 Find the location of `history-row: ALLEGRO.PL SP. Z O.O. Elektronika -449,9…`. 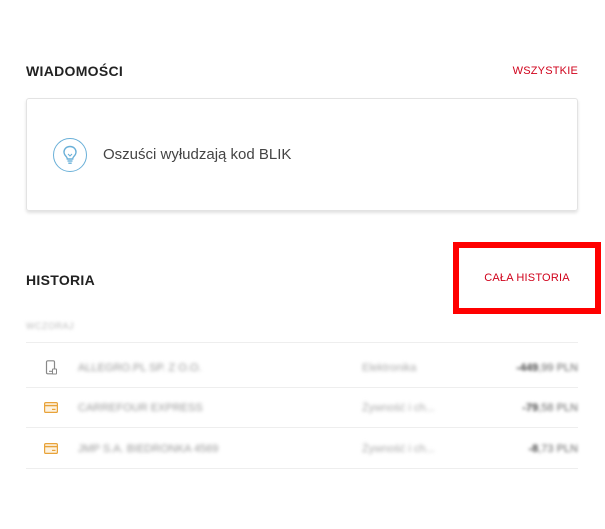

history-row: ALLEGRO.PL SP. Z O.O. Elektronika -449,9… is located at coordinates (302, 367).